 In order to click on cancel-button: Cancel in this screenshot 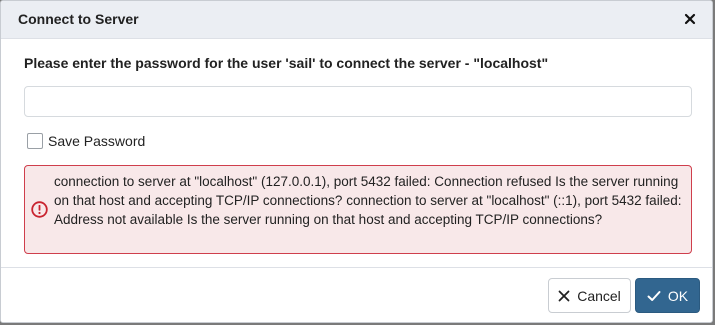, I will do `click(589, 295)`.